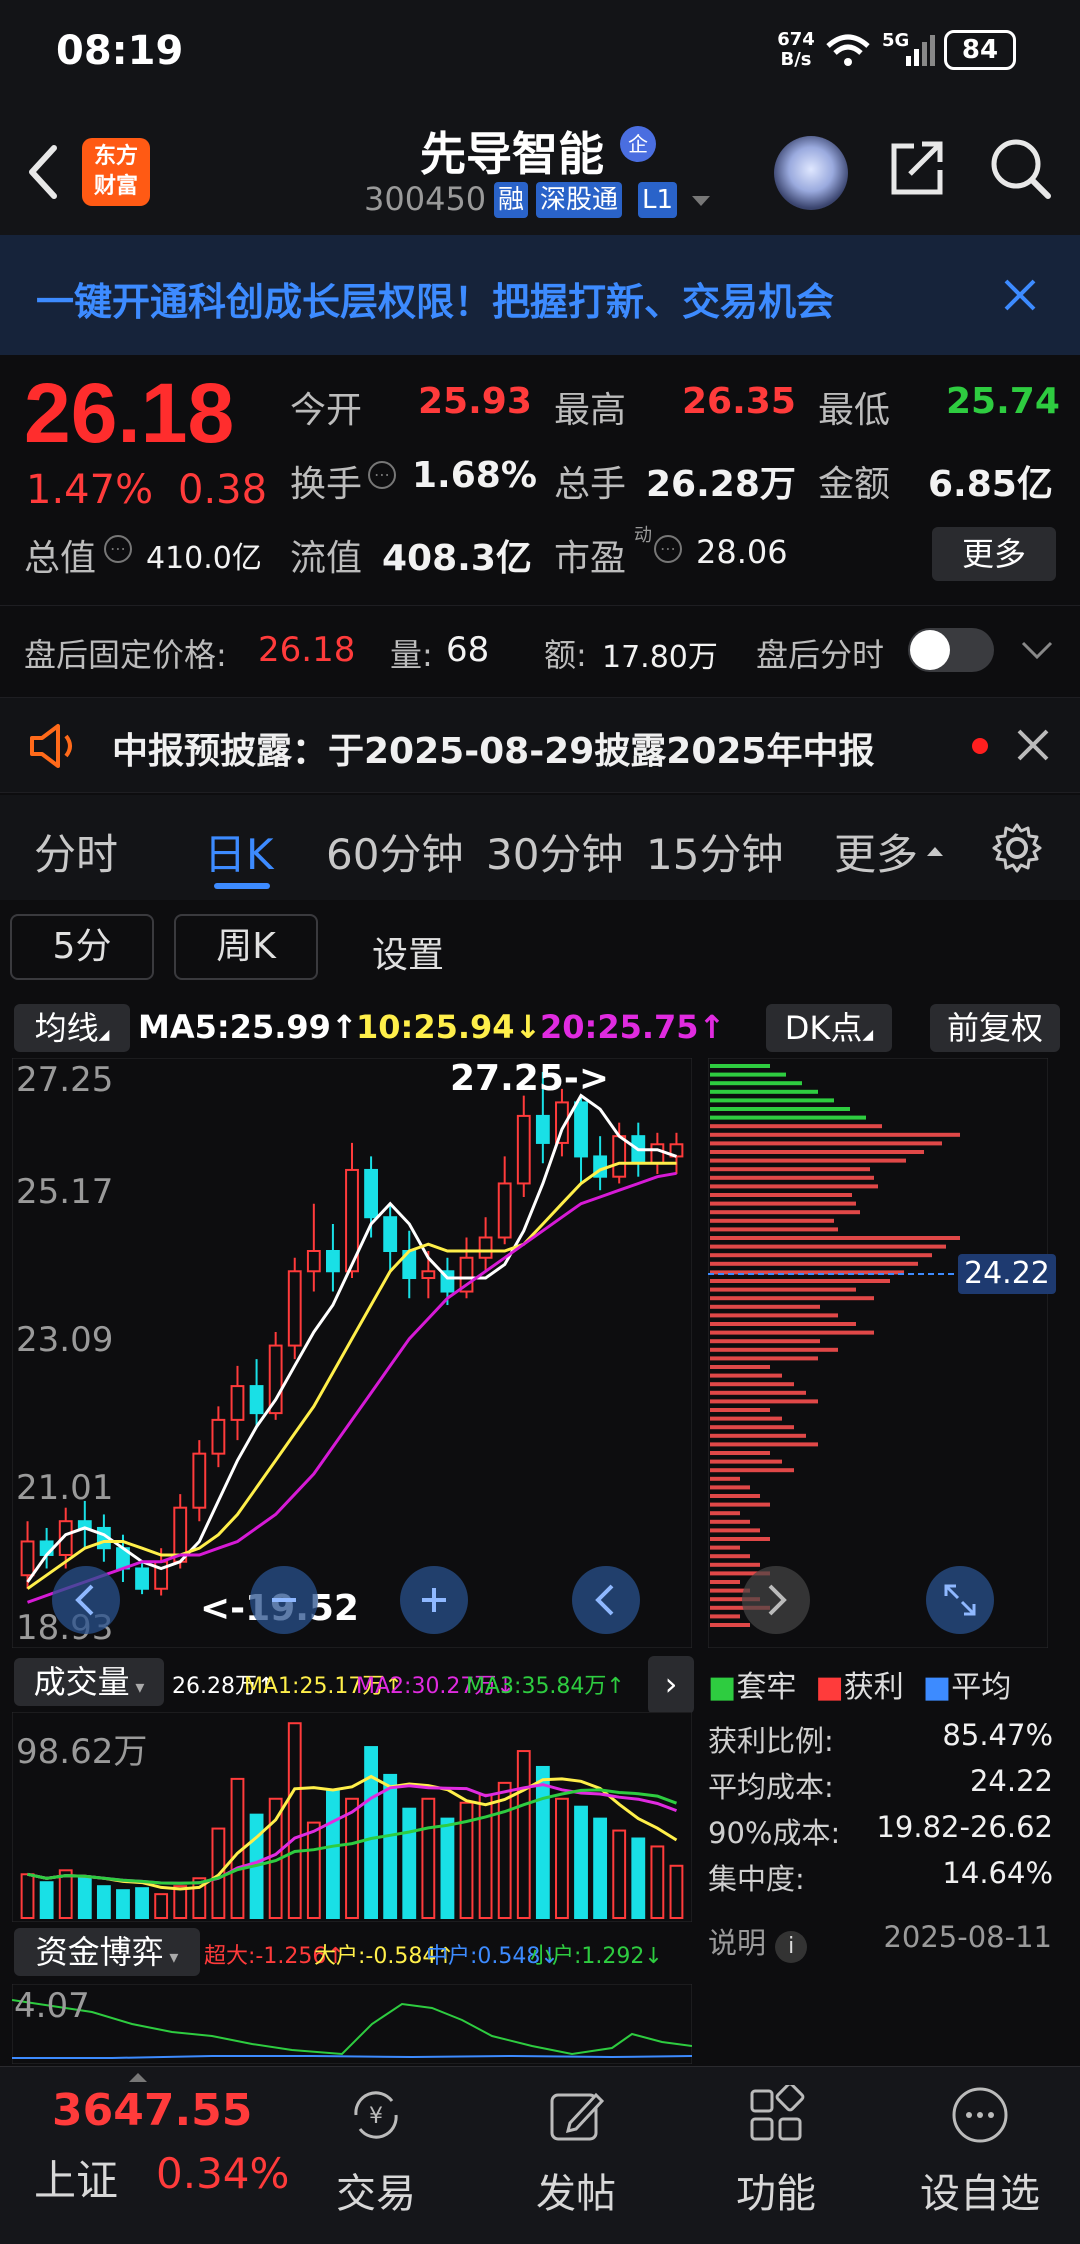 Image resolution: width=1080 pixels, height=2244 pixels. Describe the element at coordinates (107, 1952) in the screenshot. I see `fund-indicator-selector: 资金博弈 ▾` at that location.